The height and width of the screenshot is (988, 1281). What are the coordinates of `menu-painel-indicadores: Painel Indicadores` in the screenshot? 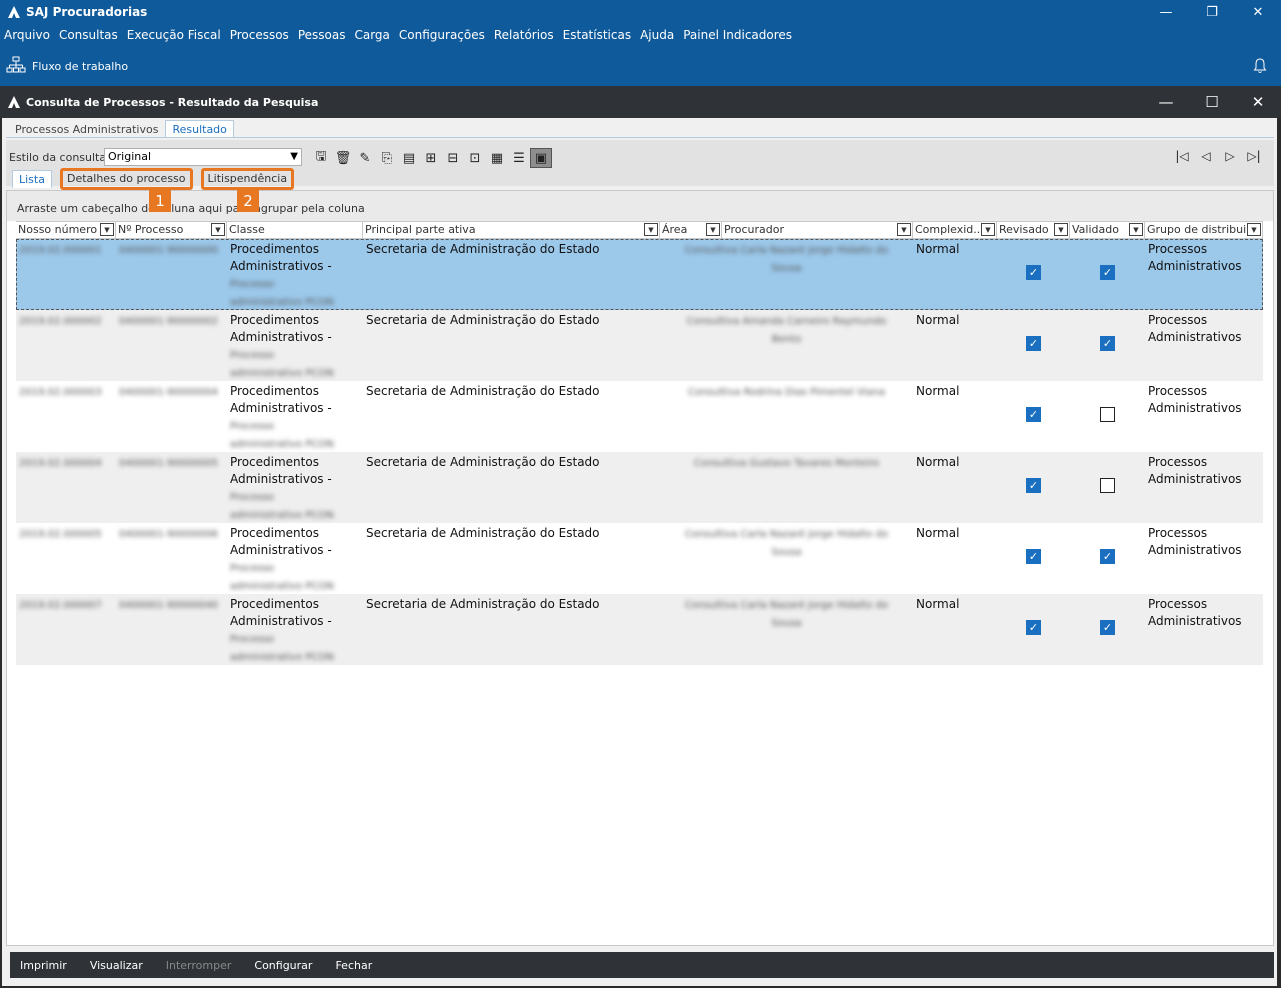 It's located at (737, 35).